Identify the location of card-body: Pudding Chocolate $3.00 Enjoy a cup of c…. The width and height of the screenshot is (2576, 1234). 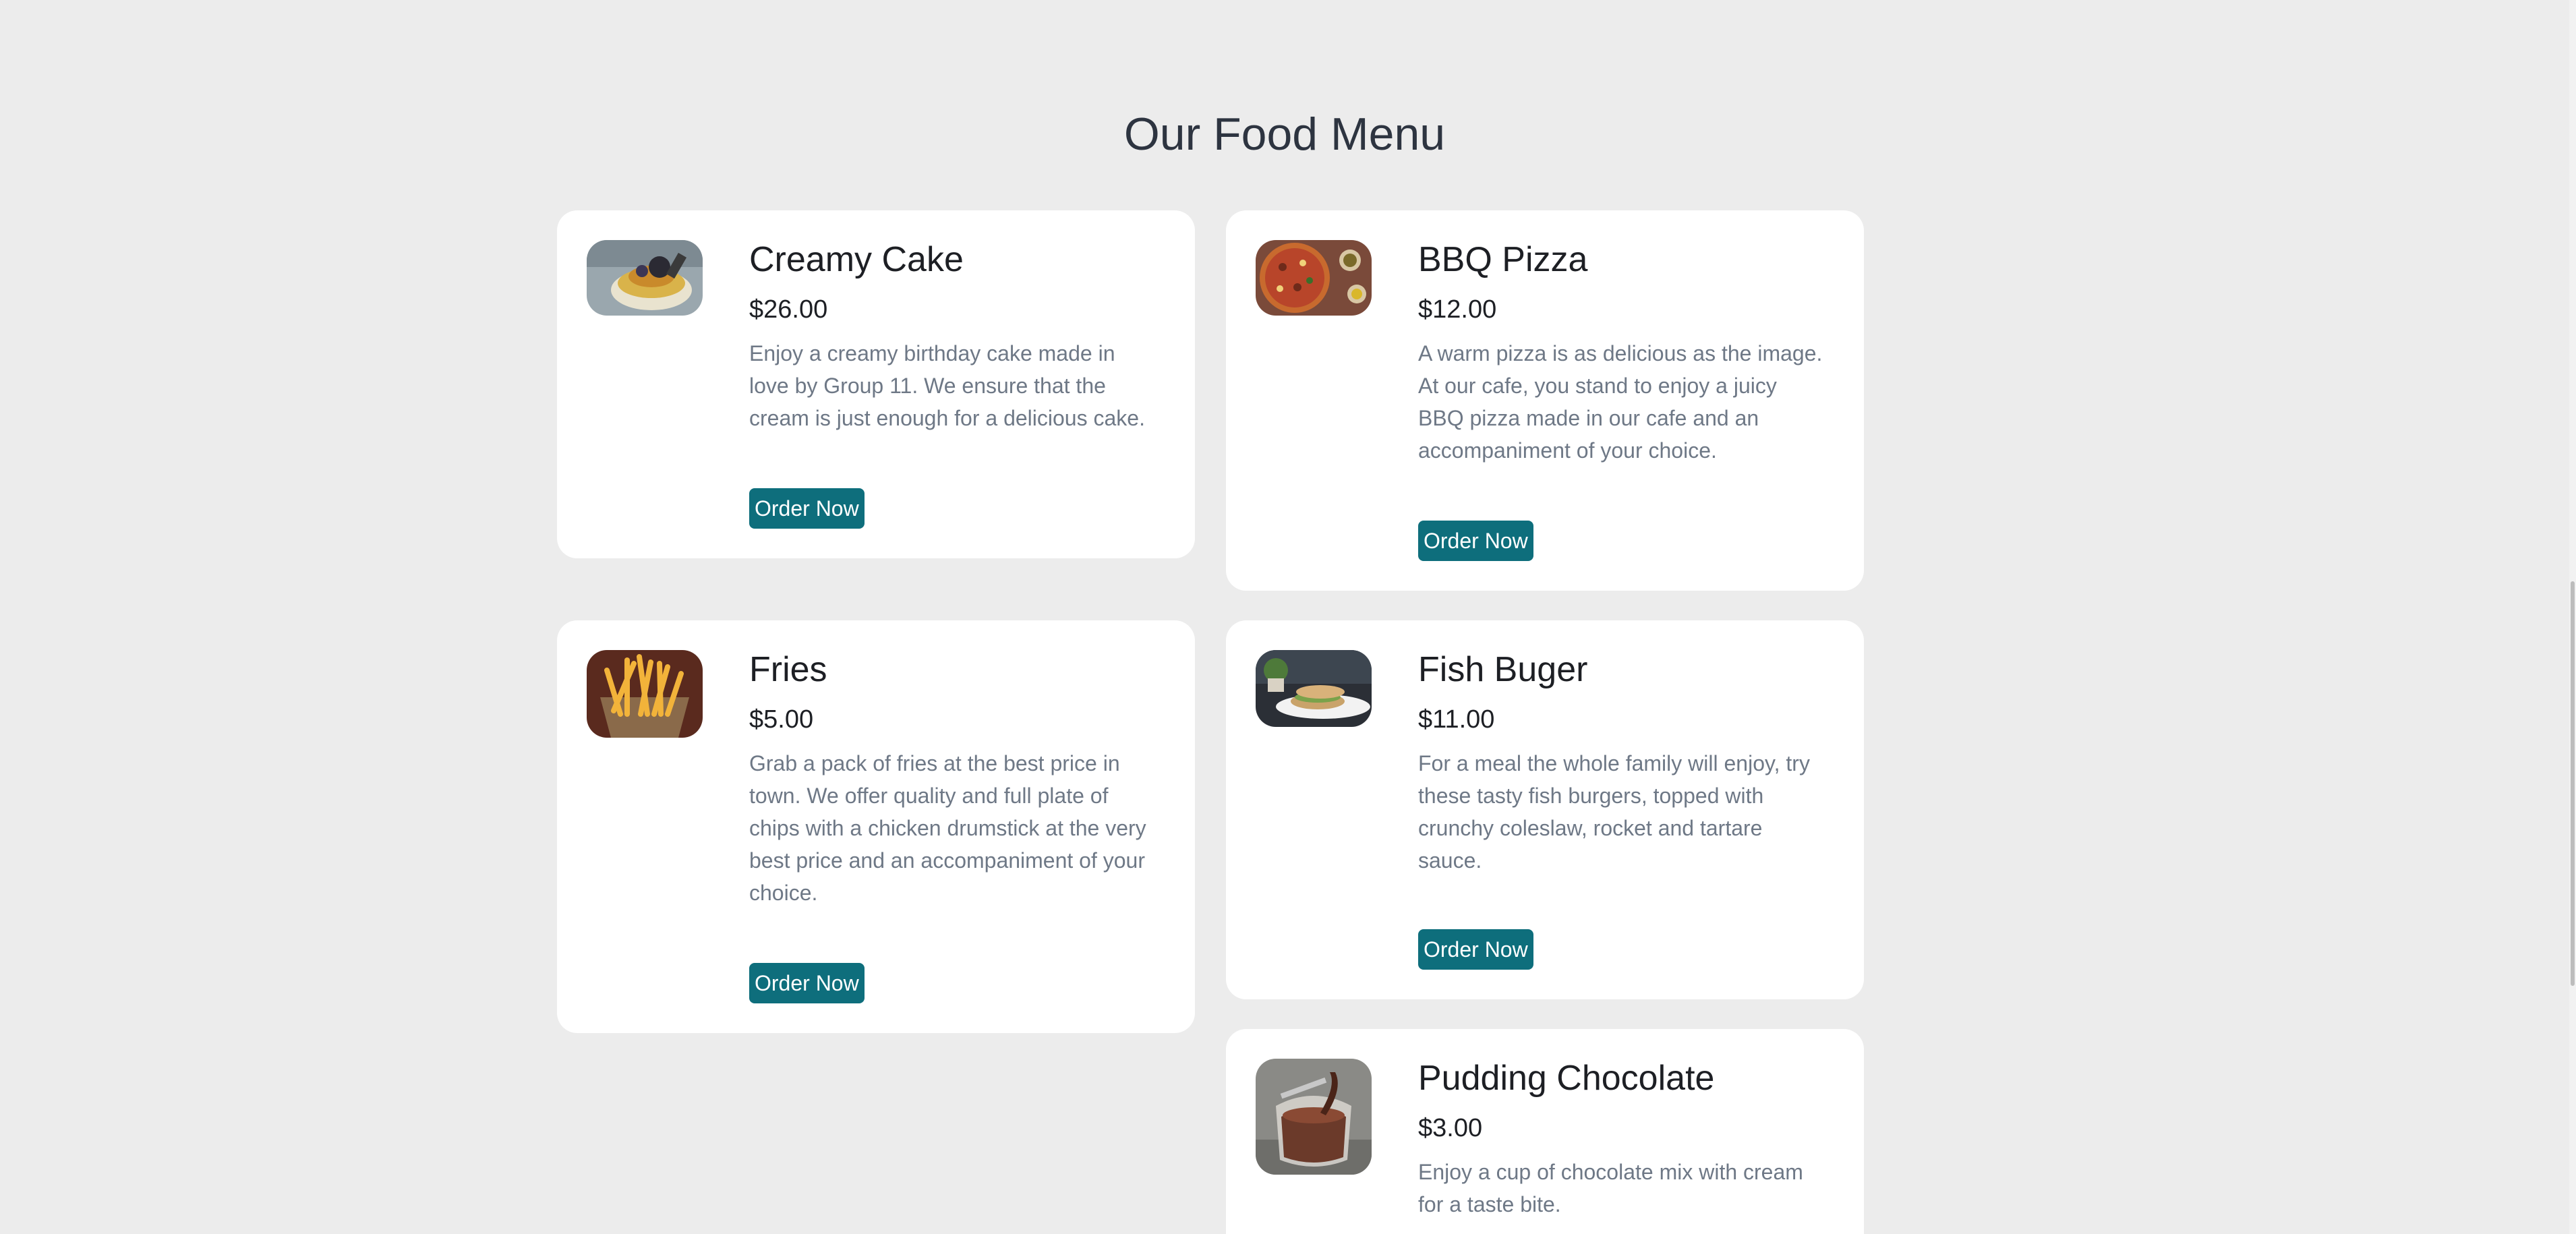
(1620, 1138).